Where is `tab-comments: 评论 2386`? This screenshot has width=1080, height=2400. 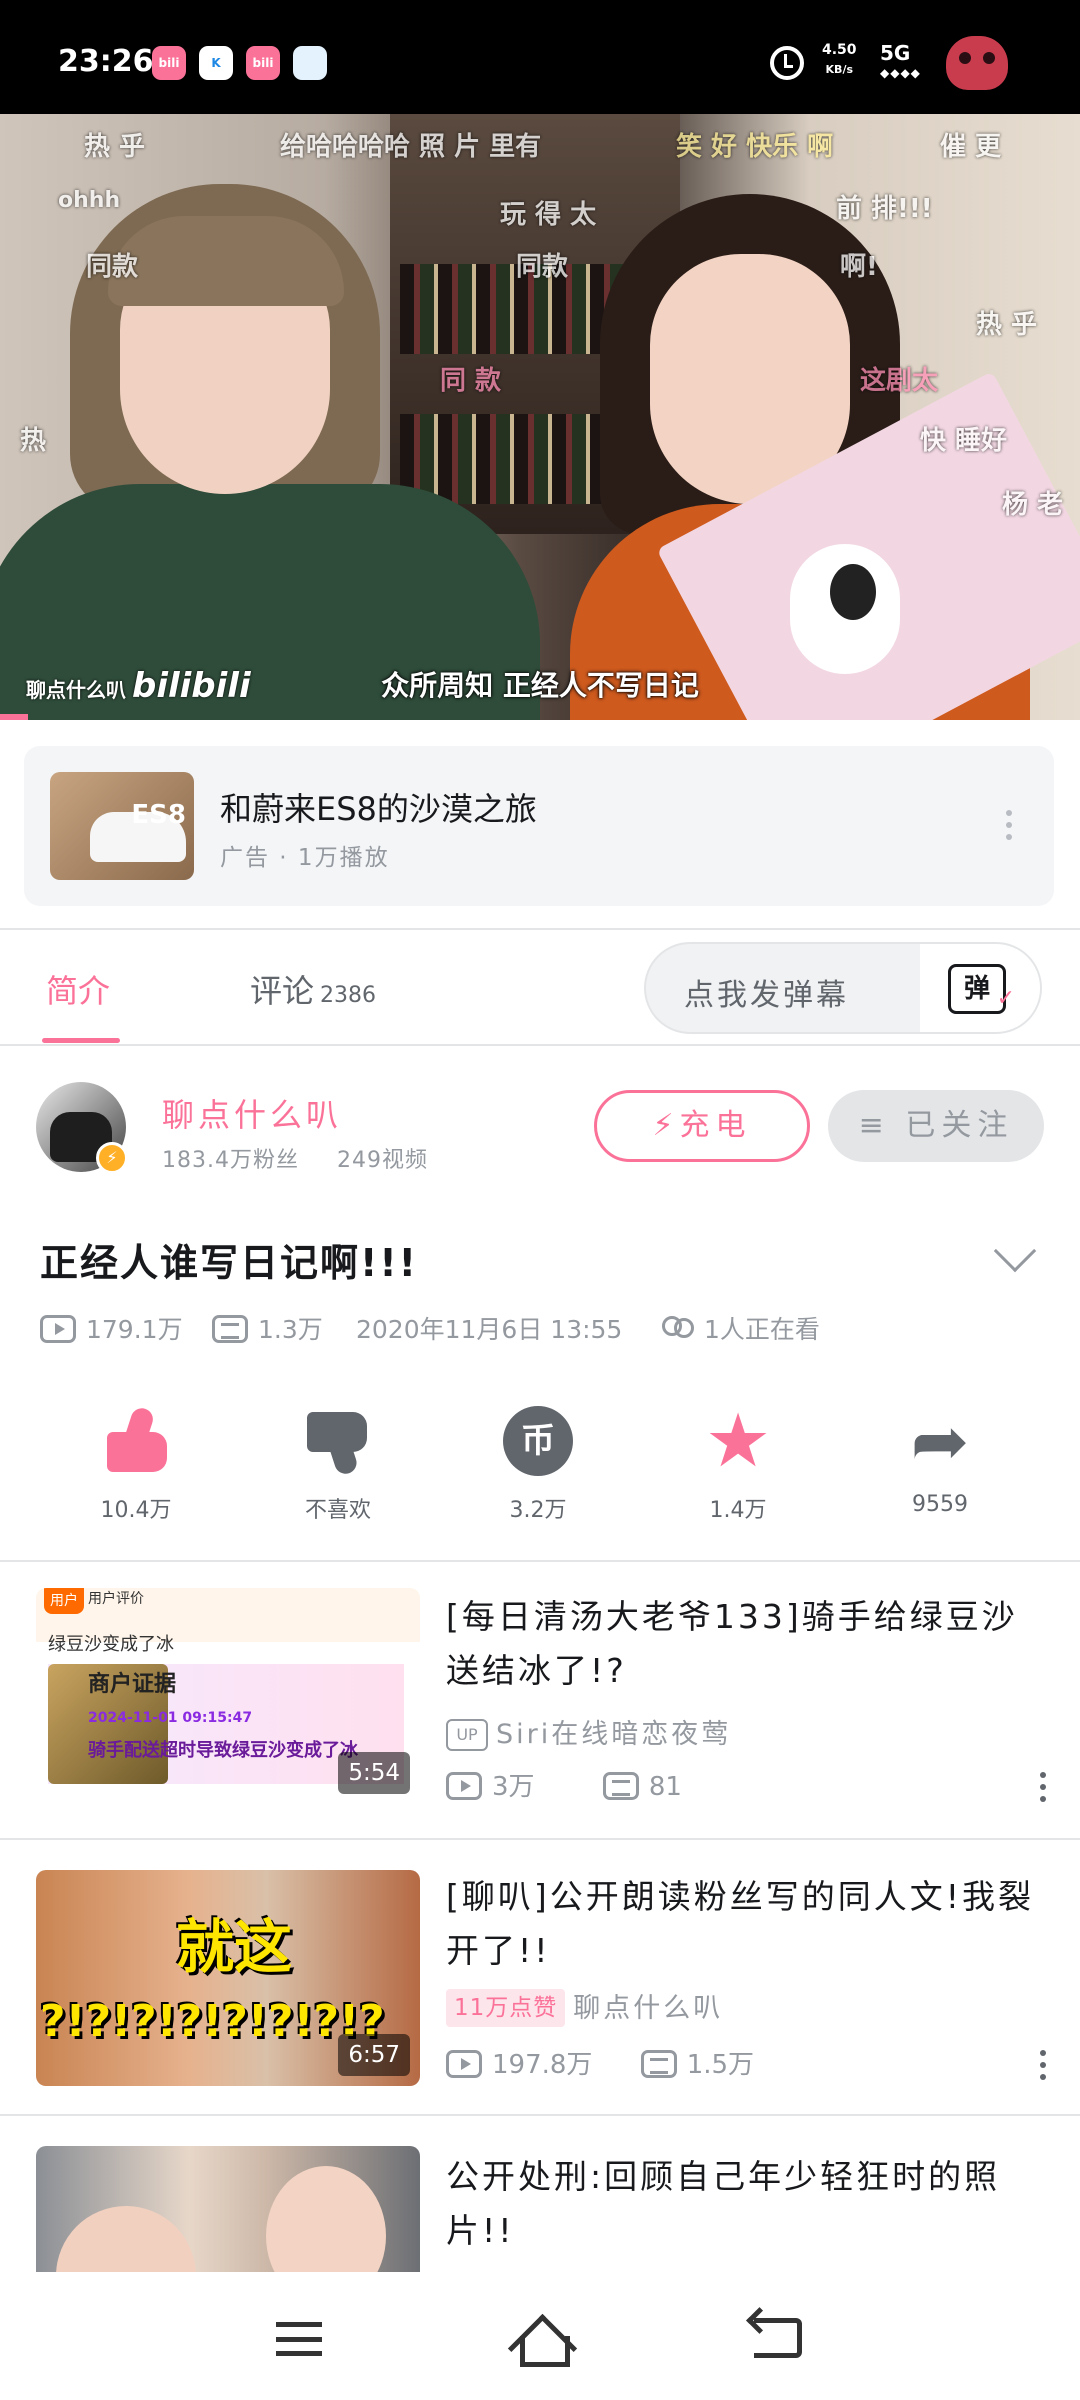
tab-comments: 评论 2386 is located at coordinates (313, 989).